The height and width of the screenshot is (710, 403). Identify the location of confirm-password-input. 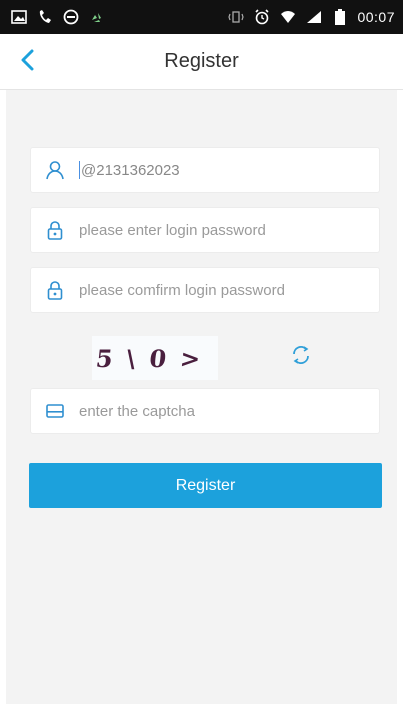
(229, 290).